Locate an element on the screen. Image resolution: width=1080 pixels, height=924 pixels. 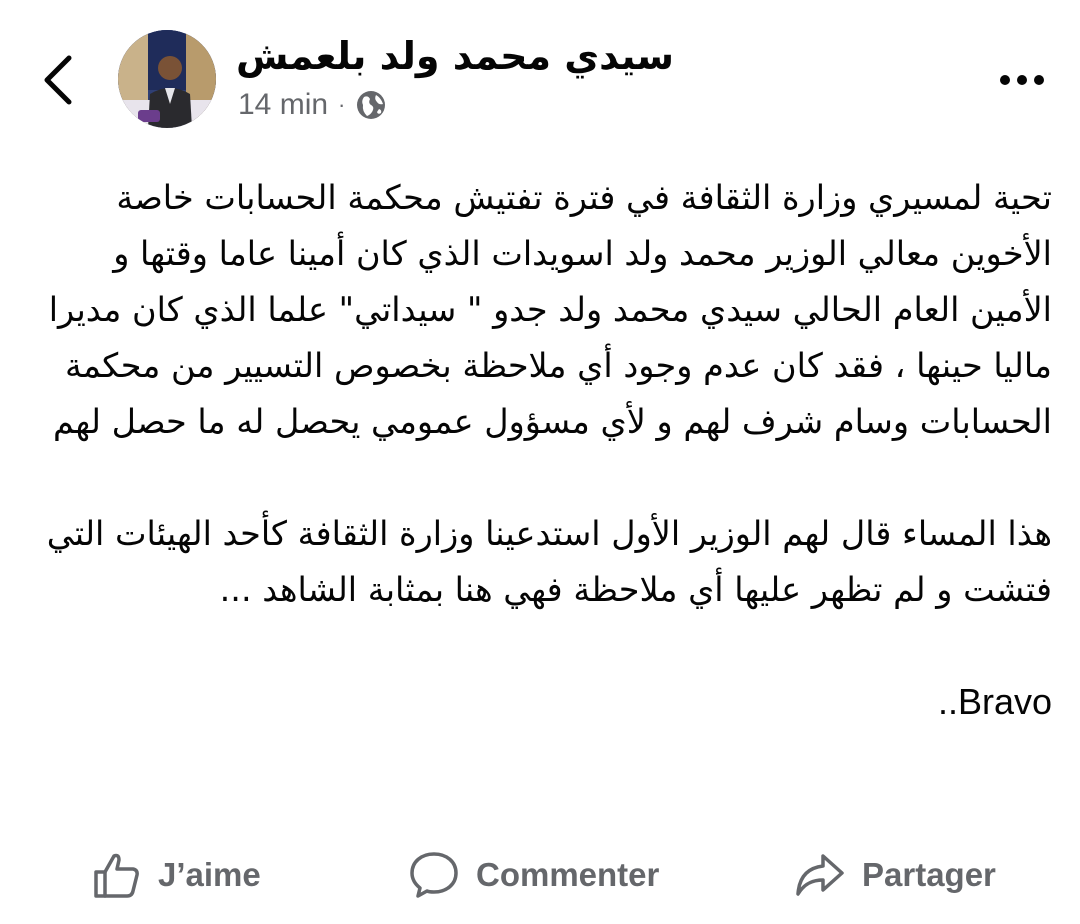
comment-button: Commenter is located at coordinates (533, 875).